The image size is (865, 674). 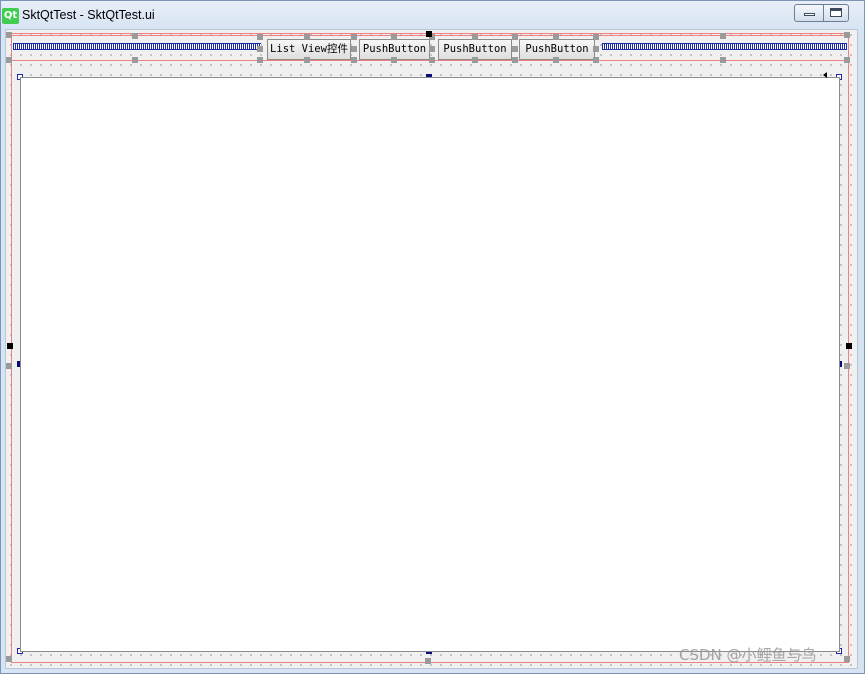 What do you see at coordinates (10, 16) in the screenshot?
I see `qt-logo-icon: Qt` at bounding box center [10, 16].